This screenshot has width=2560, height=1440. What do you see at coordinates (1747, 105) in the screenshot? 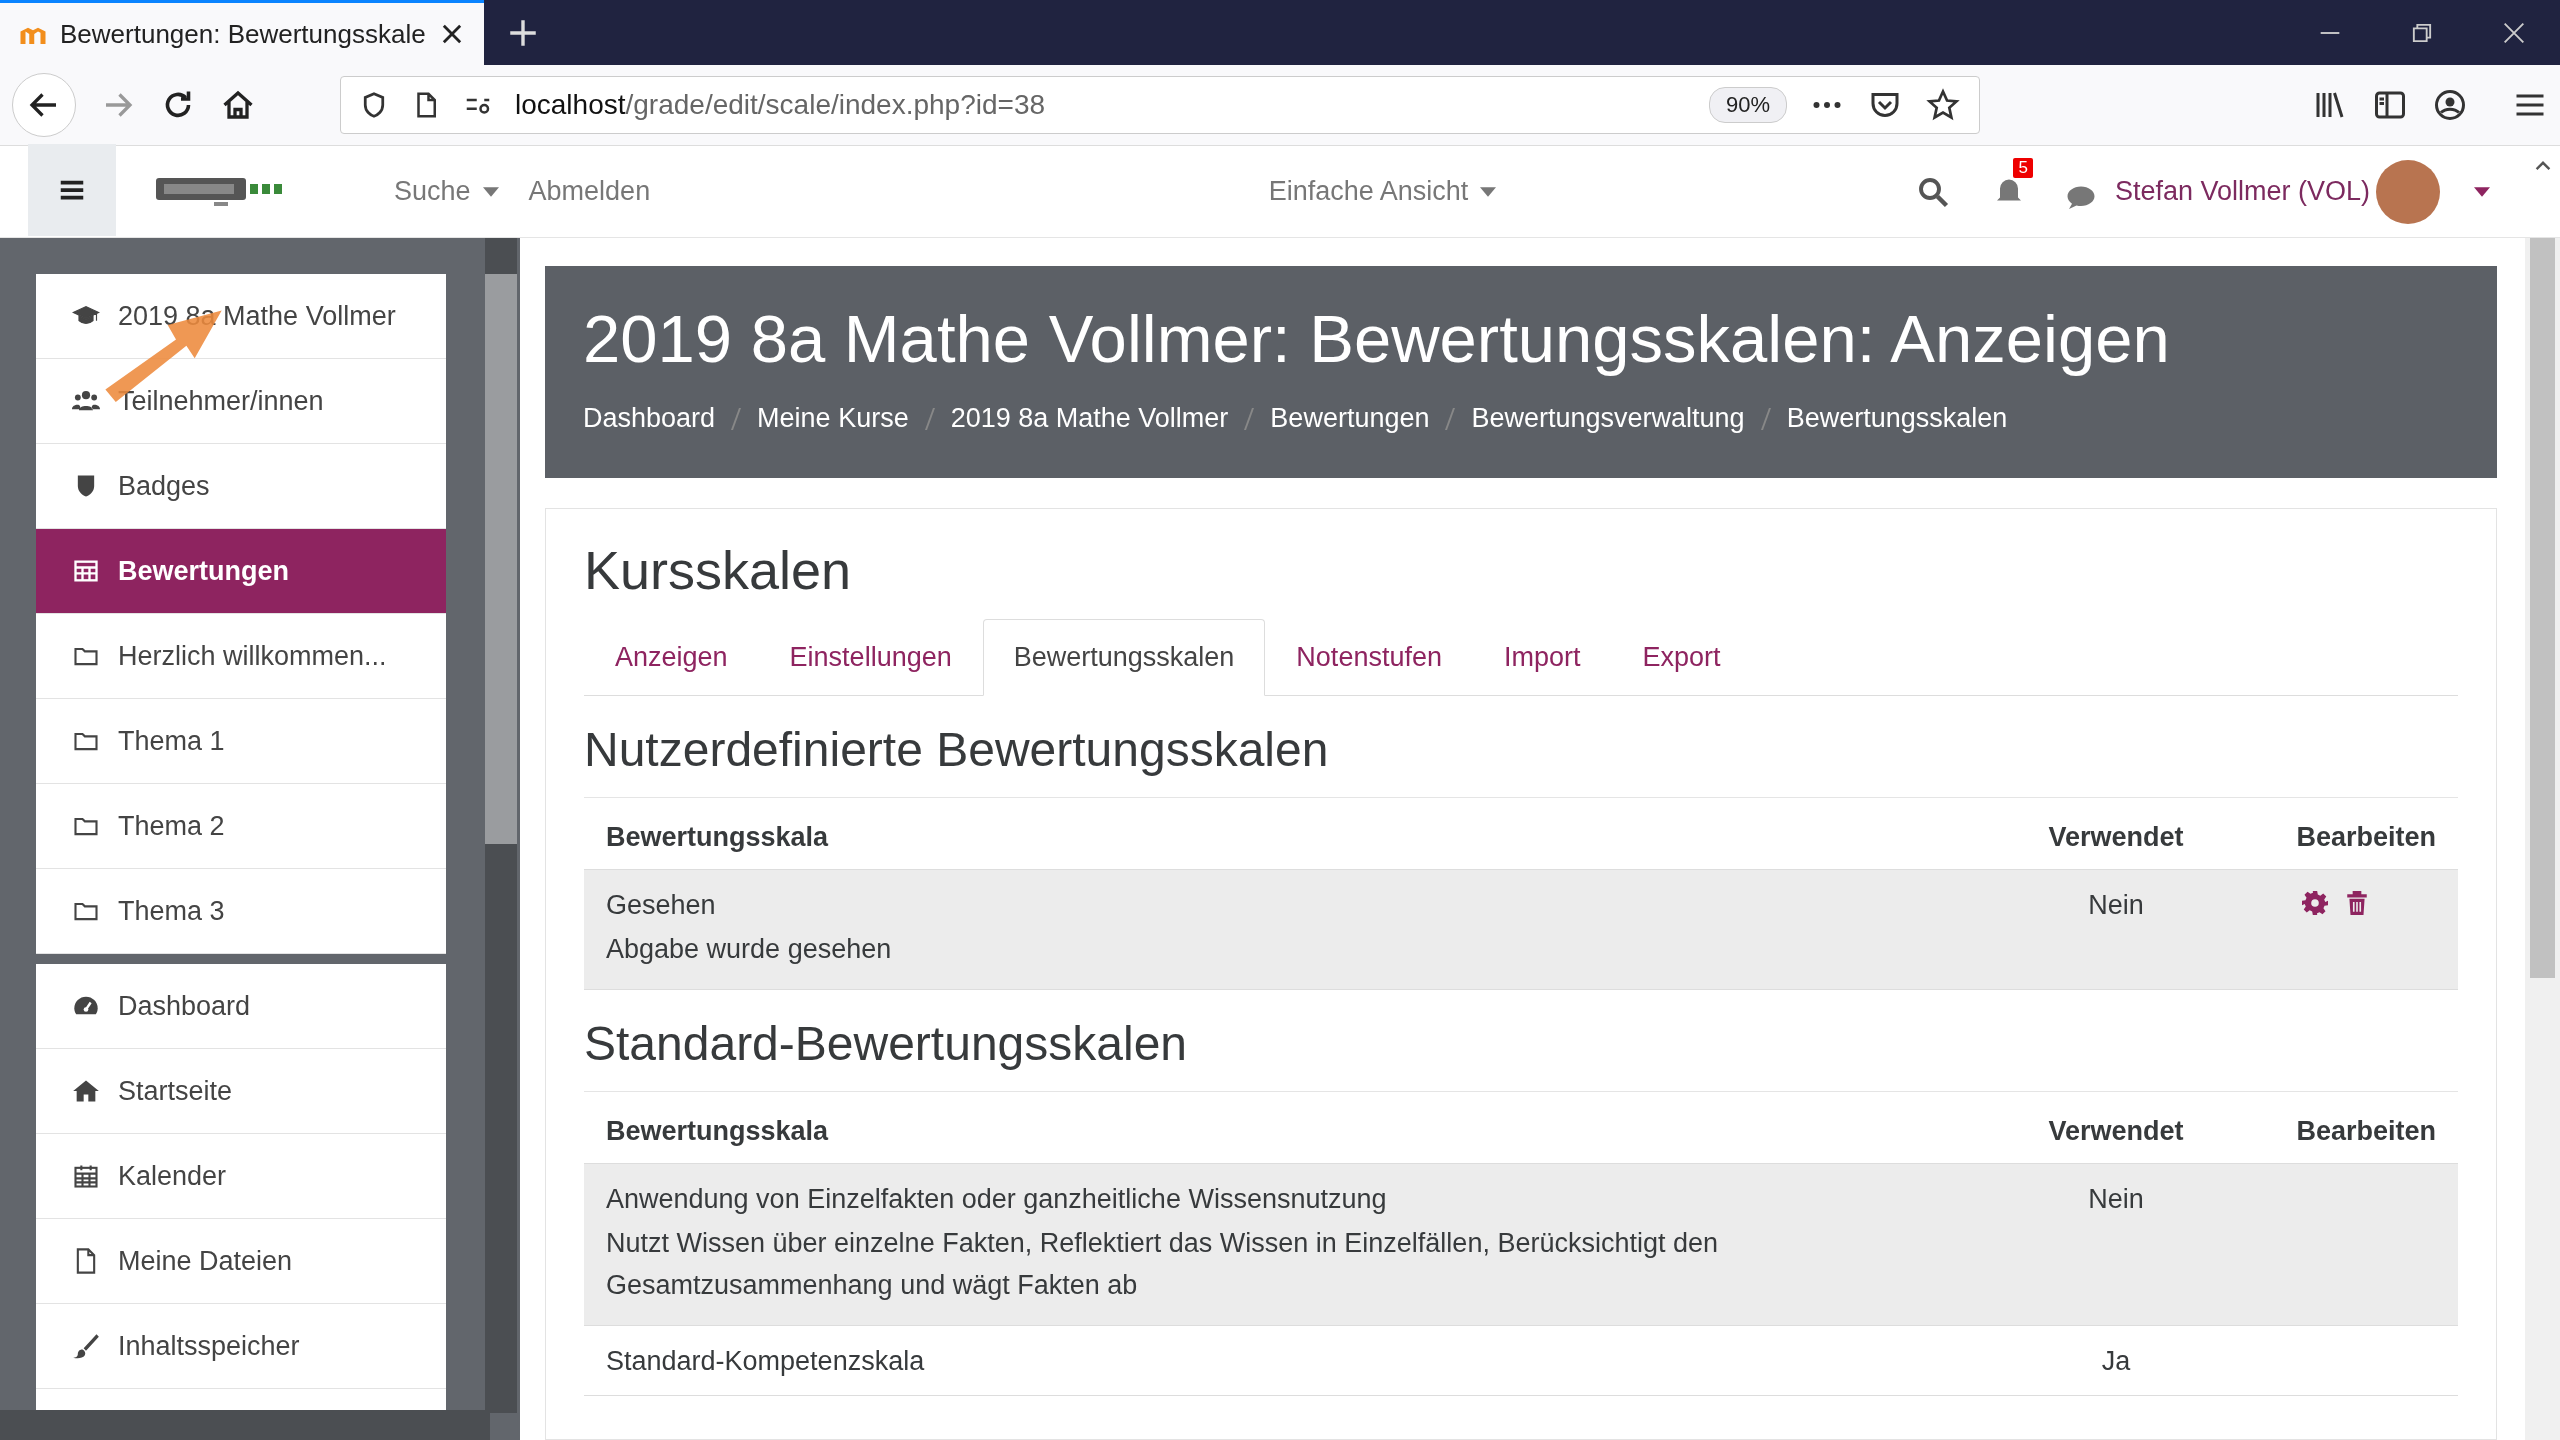
I see `zoom-level-badge: 90%` at bounding box center [1747, 105].